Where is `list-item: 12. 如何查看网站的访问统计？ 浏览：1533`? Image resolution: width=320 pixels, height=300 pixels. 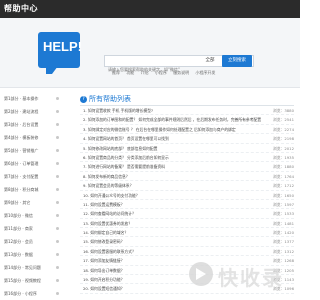
list-item: 12. 如何查看网站的访问统计？ 浏览：1533 is located at coordinates (187, 214).